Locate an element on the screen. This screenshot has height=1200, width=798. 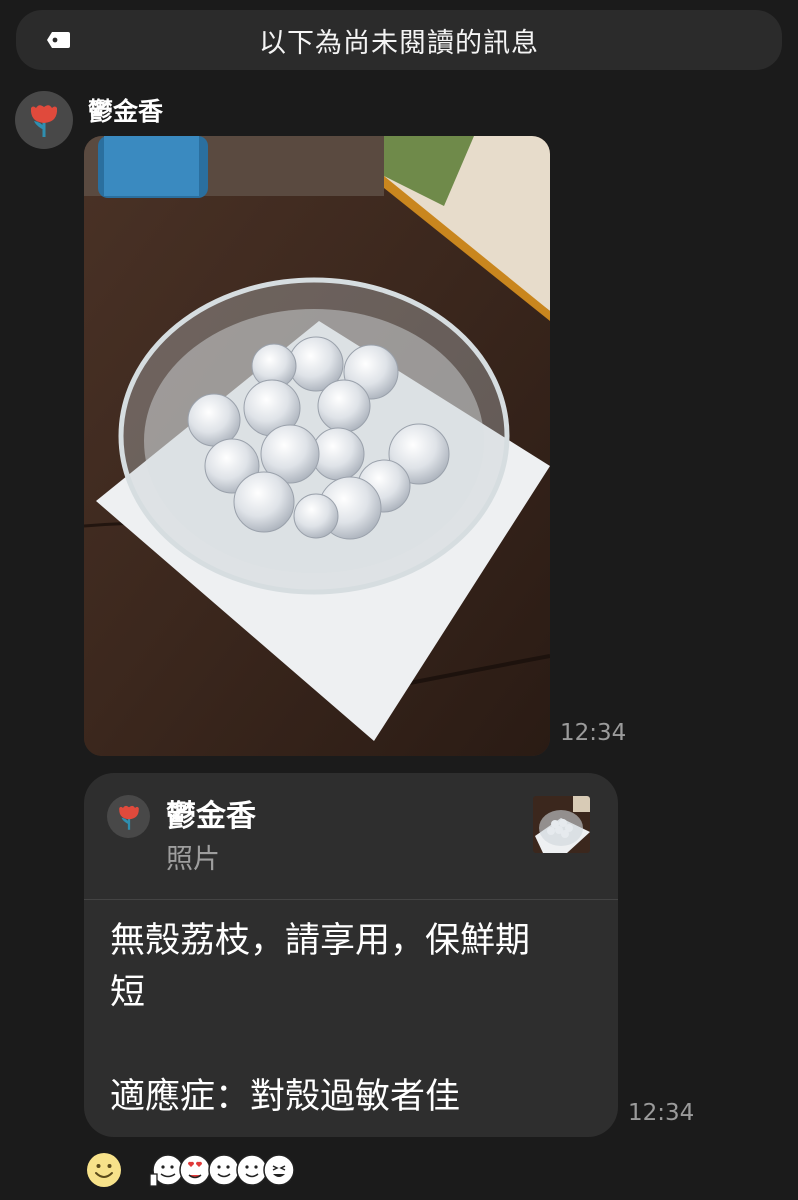
unread-messages-banner: 以下為尚未閱讀的訊息 is located at coordinates (399, 40).